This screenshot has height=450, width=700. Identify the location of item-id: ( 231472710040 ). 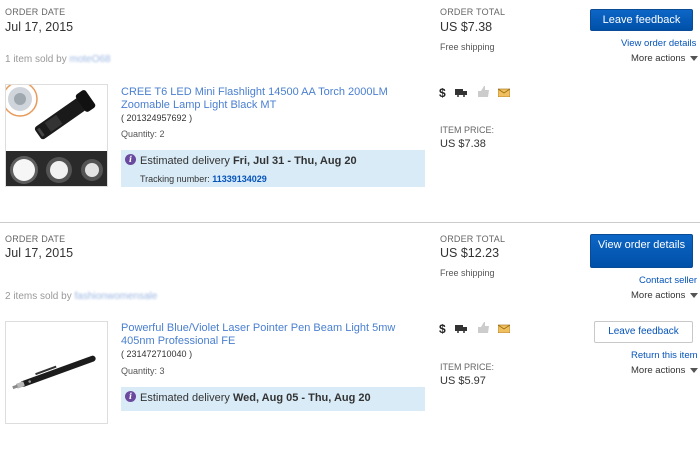
(157, 354).